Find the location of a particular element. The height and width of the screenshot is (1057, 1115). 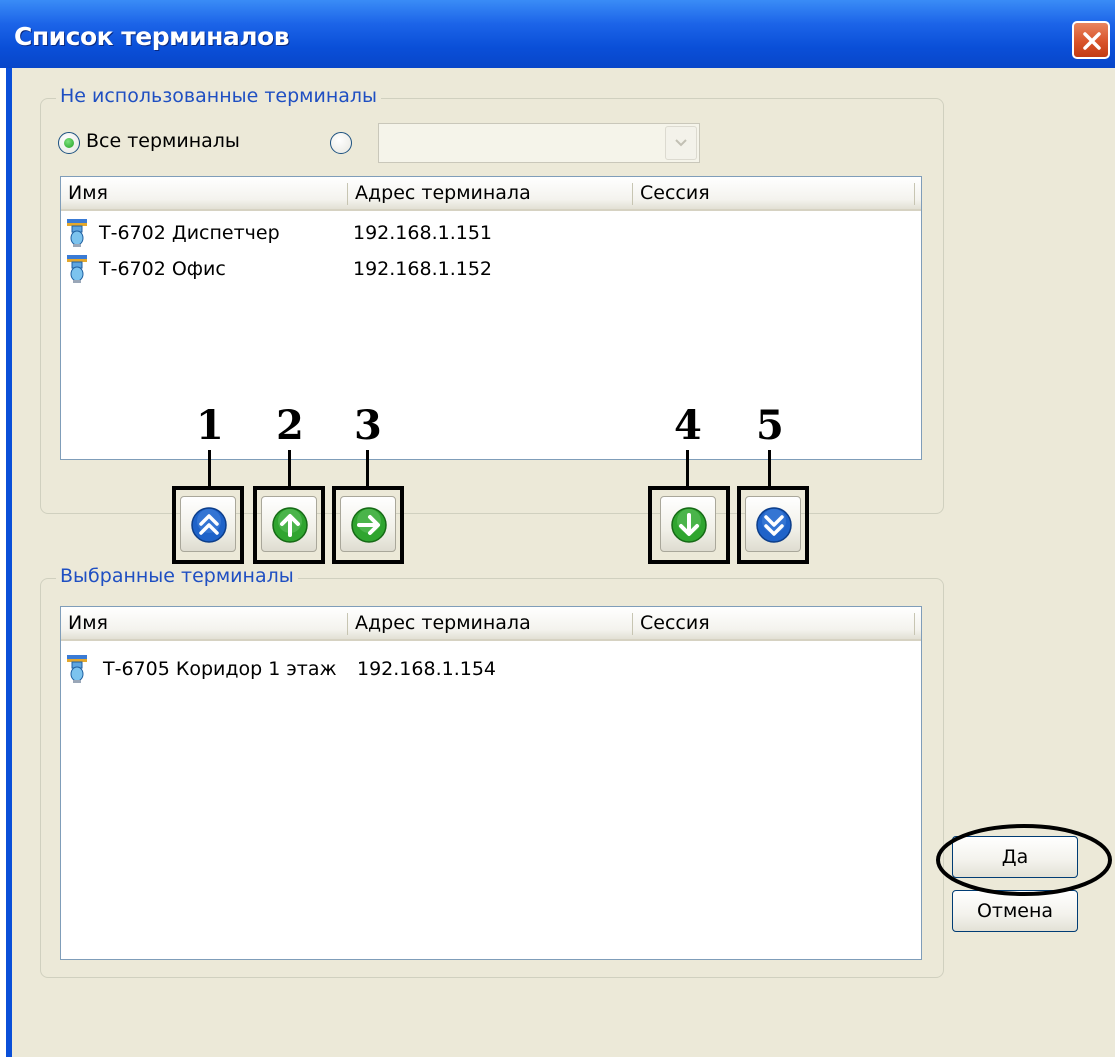

unused-list-header: Имя Адрес терминала Сессия is located at coordinates (491, 194).